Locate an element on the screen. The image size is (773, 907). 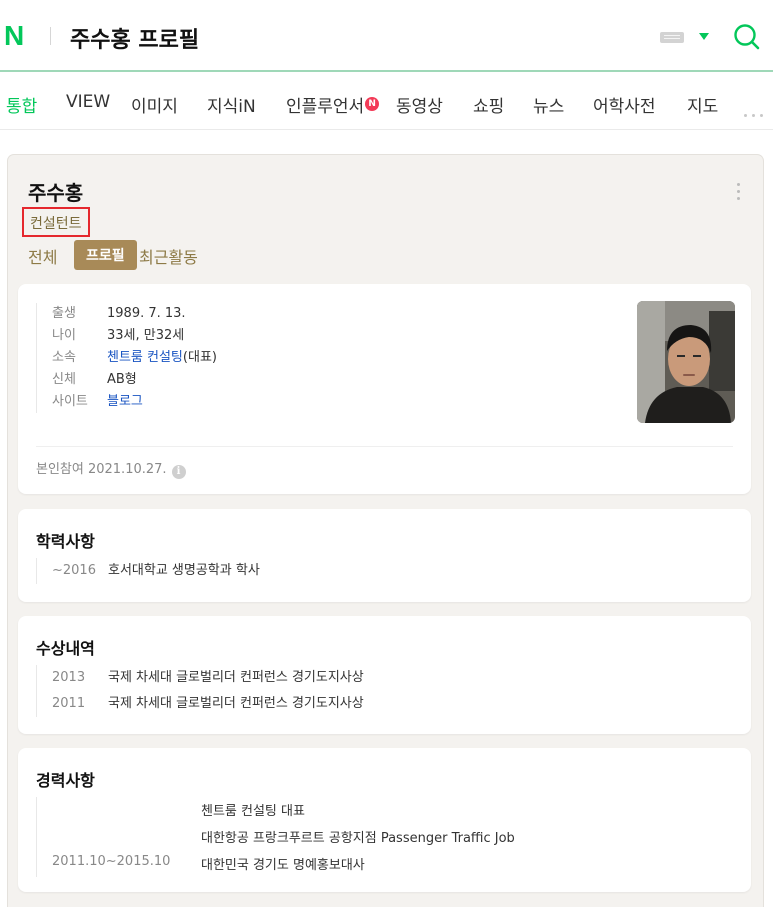
subtab-all: 전체 is located at coordinates (42, 256).